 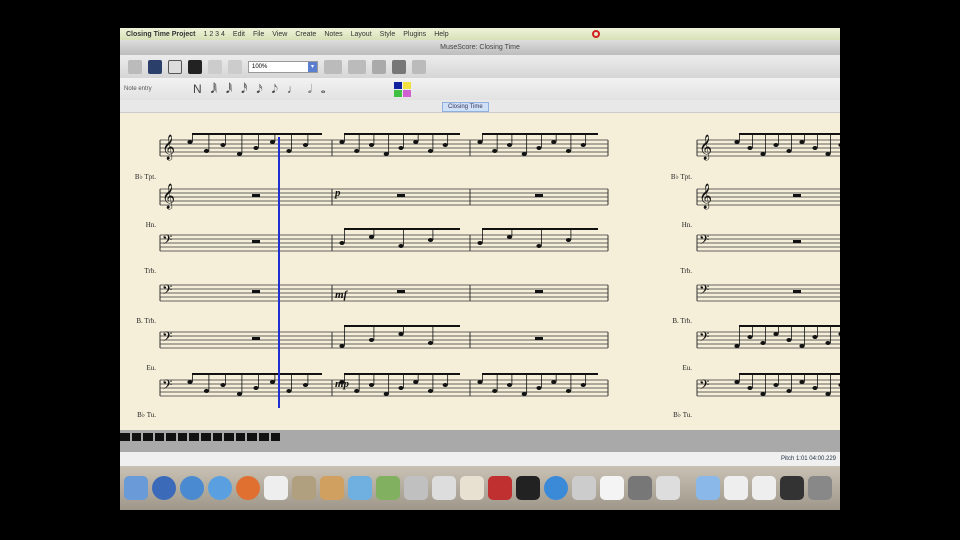 I want to click on zoom-select: 100% ▾, so click(x=283, y=66).